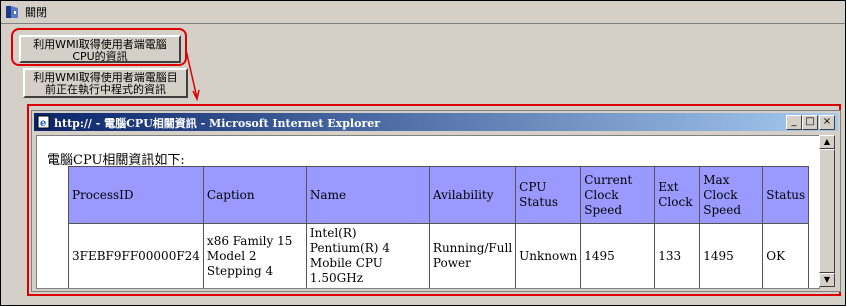 The height and width of the screenshot is (306, 846). I want to click on cell-max-clock-speed: 1495, so click(731, 255).